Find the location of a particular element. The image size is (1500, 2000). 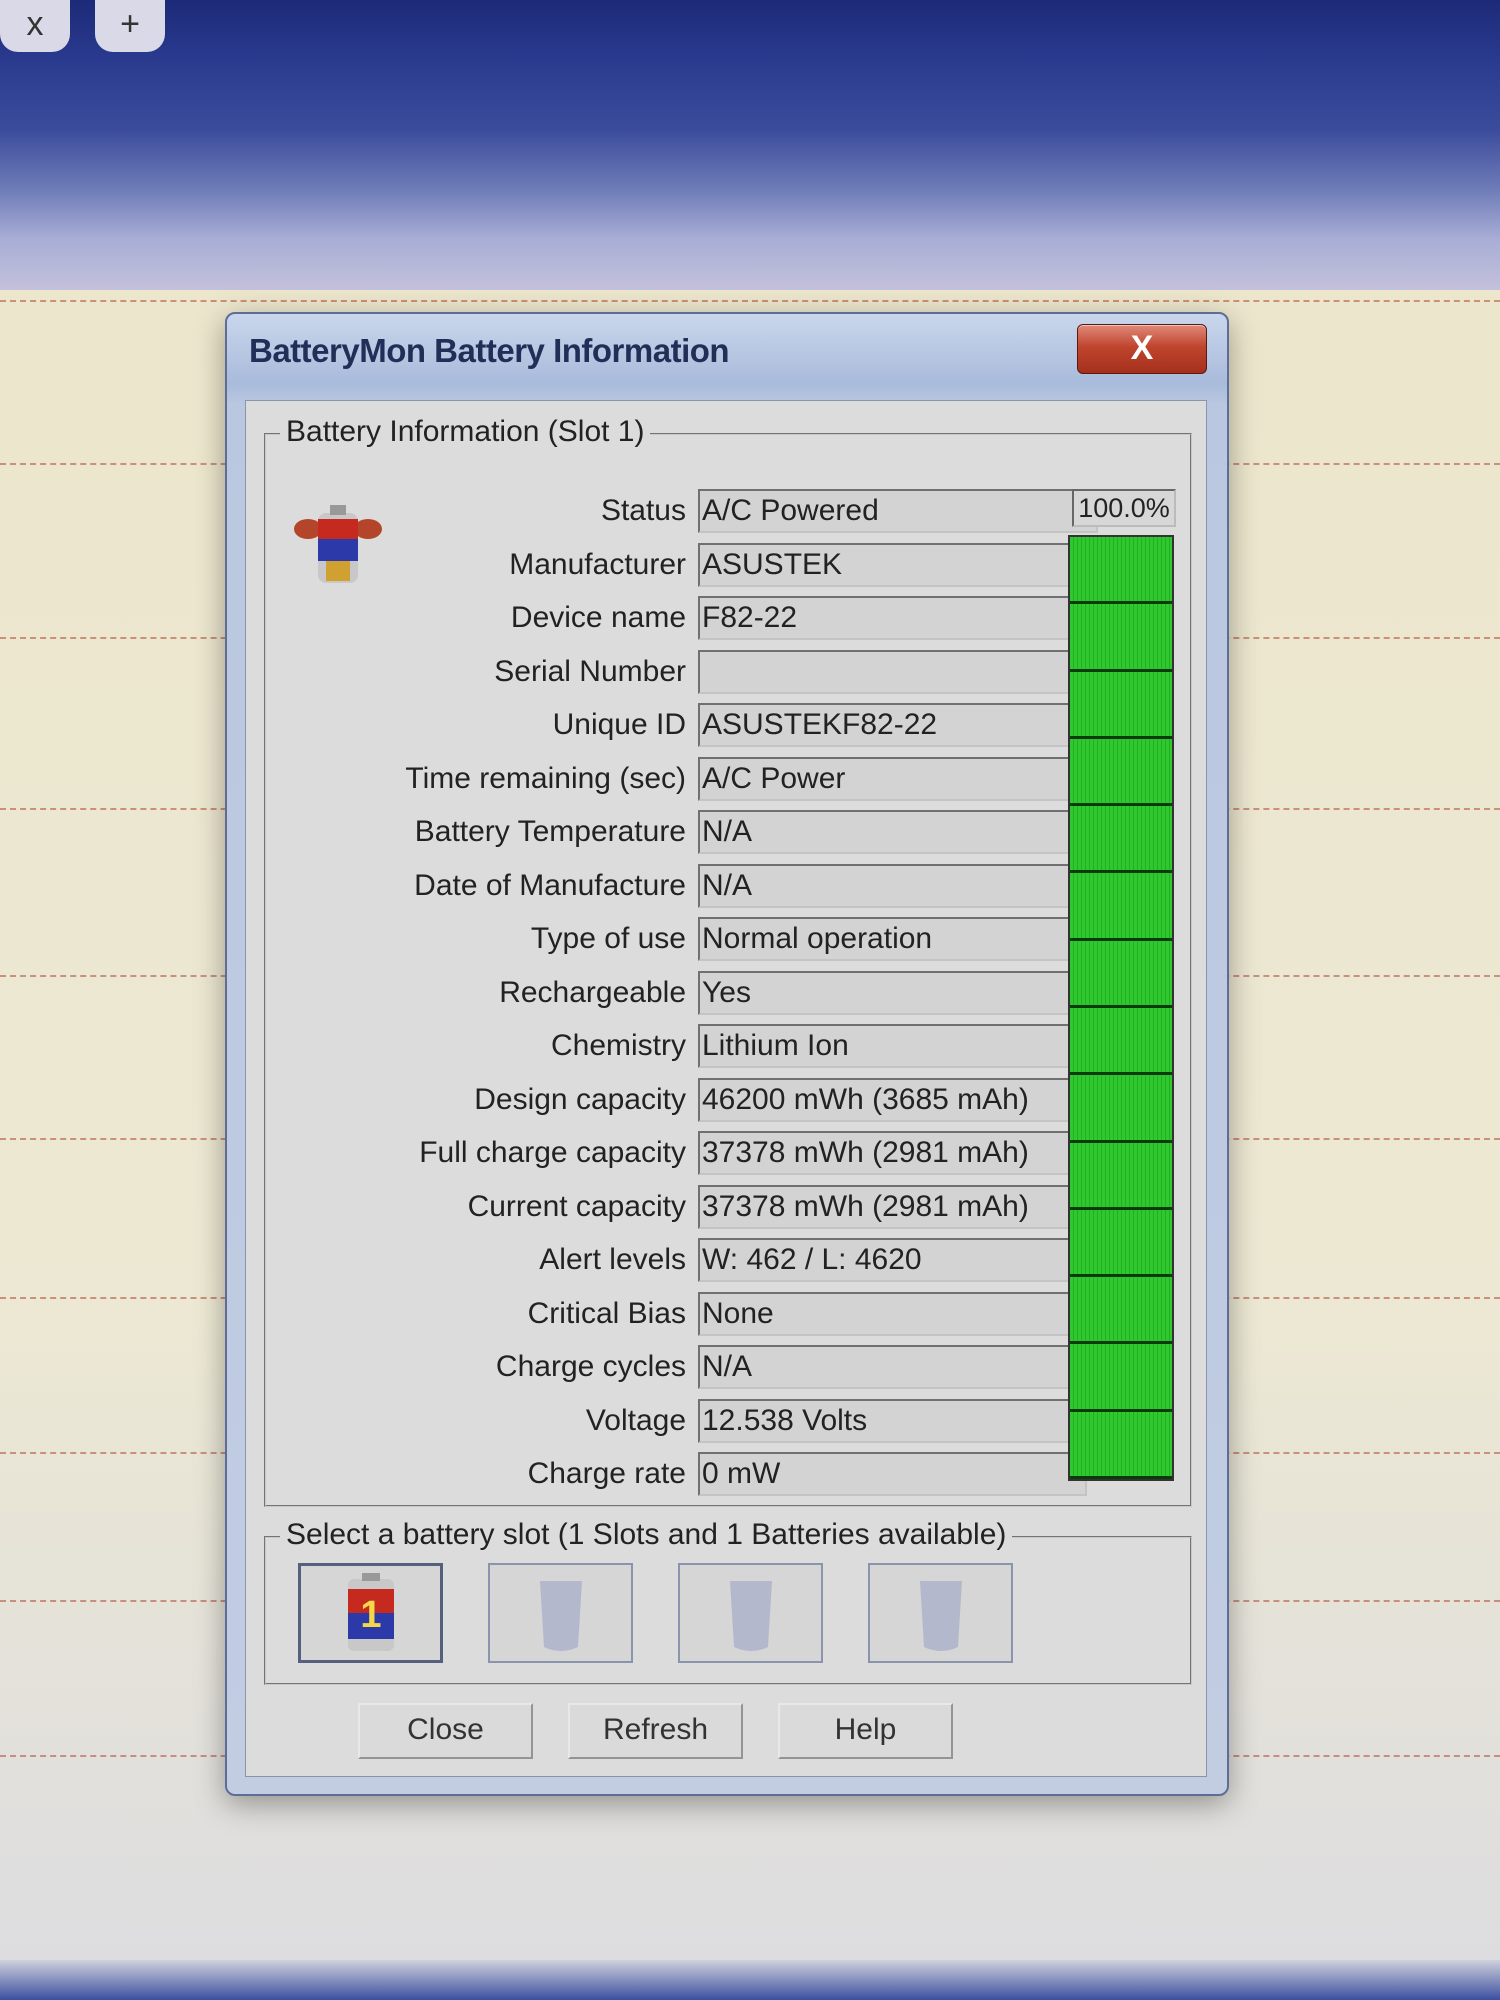

field-label: Design capacity is located at coordinates (580, 1099).